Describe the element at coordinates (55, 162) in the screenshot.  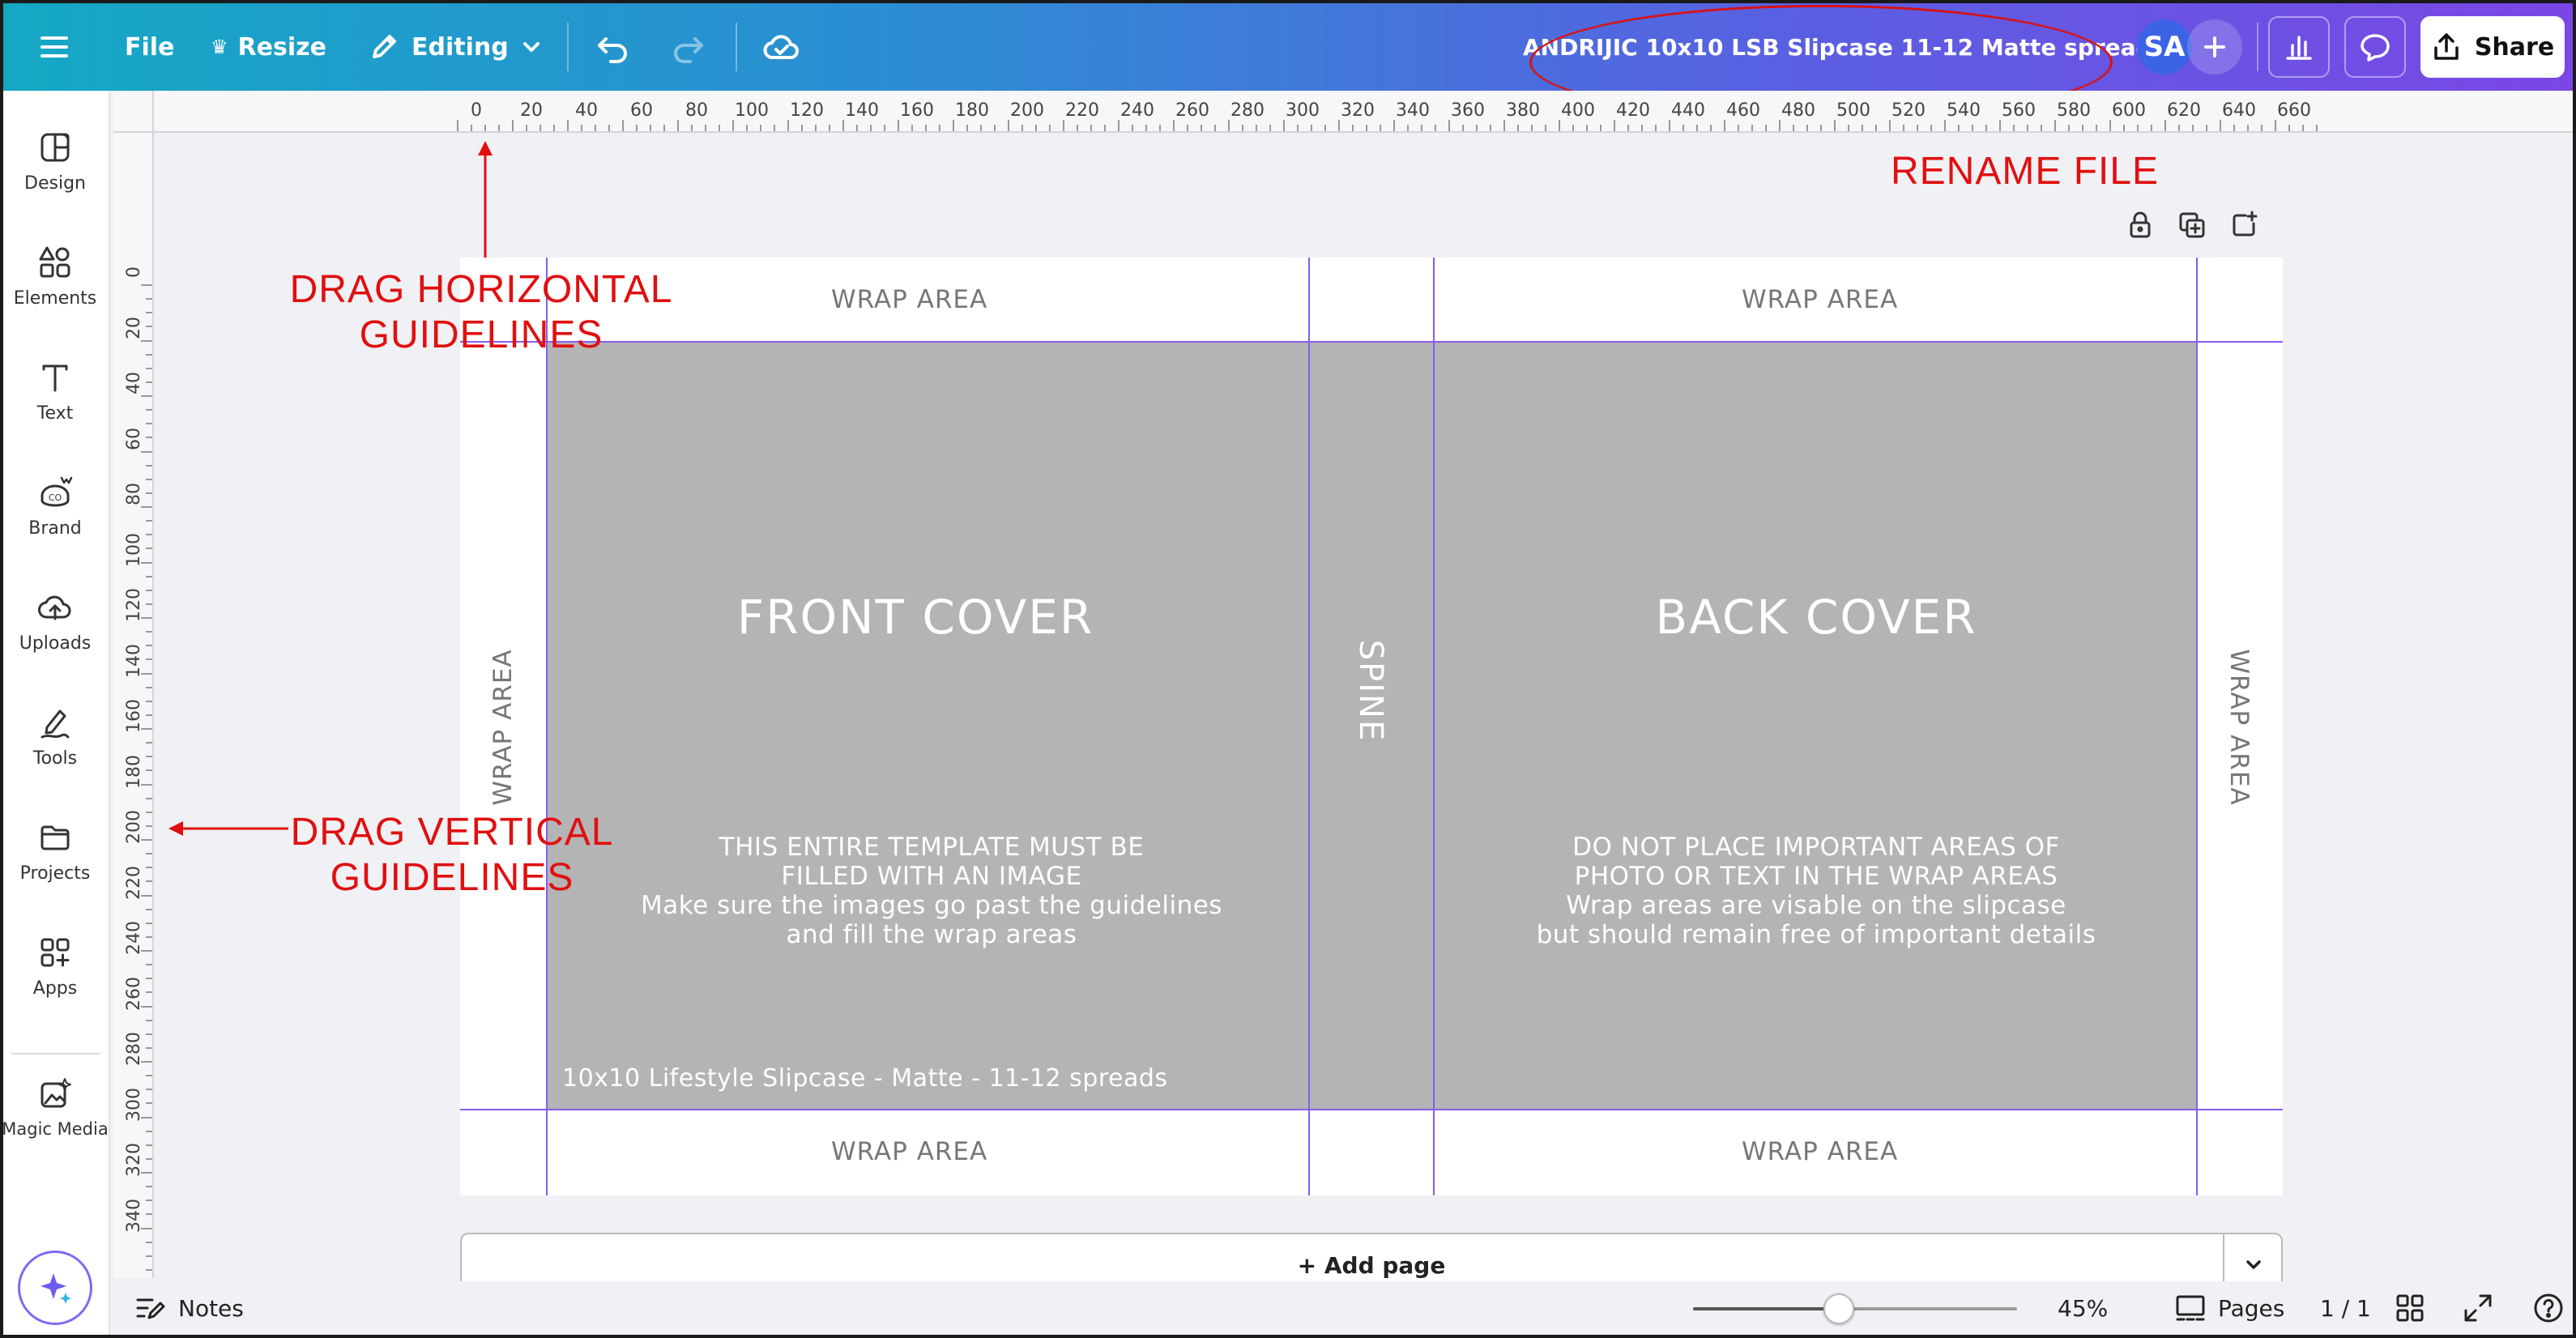
I see `sidebar-item-design: Design` at that location.